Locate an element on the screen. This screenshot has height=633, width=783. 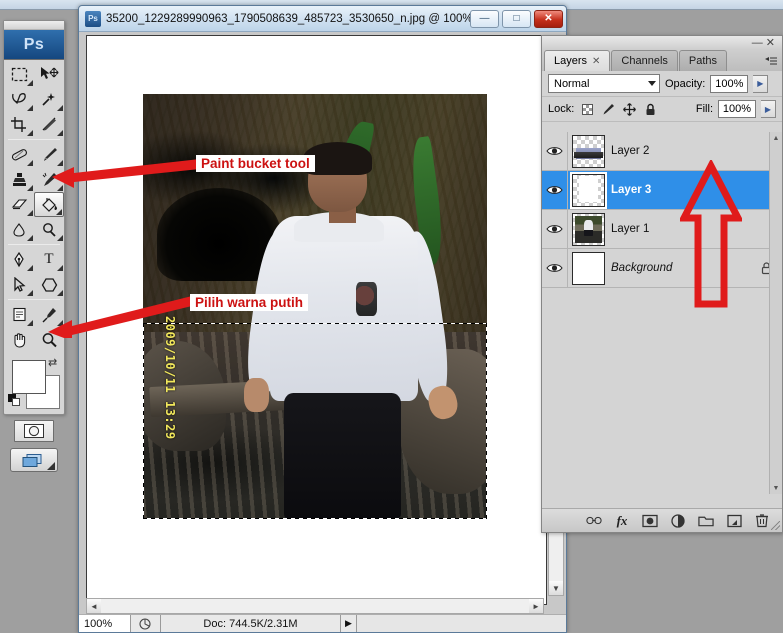
pen-tool is located at coordinates (19, 259).